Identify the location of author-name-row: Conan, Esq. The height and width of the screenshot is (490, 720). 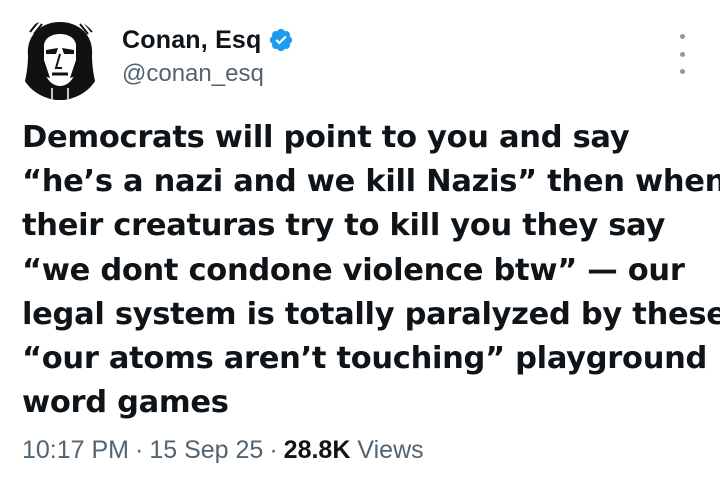
(208, 40).